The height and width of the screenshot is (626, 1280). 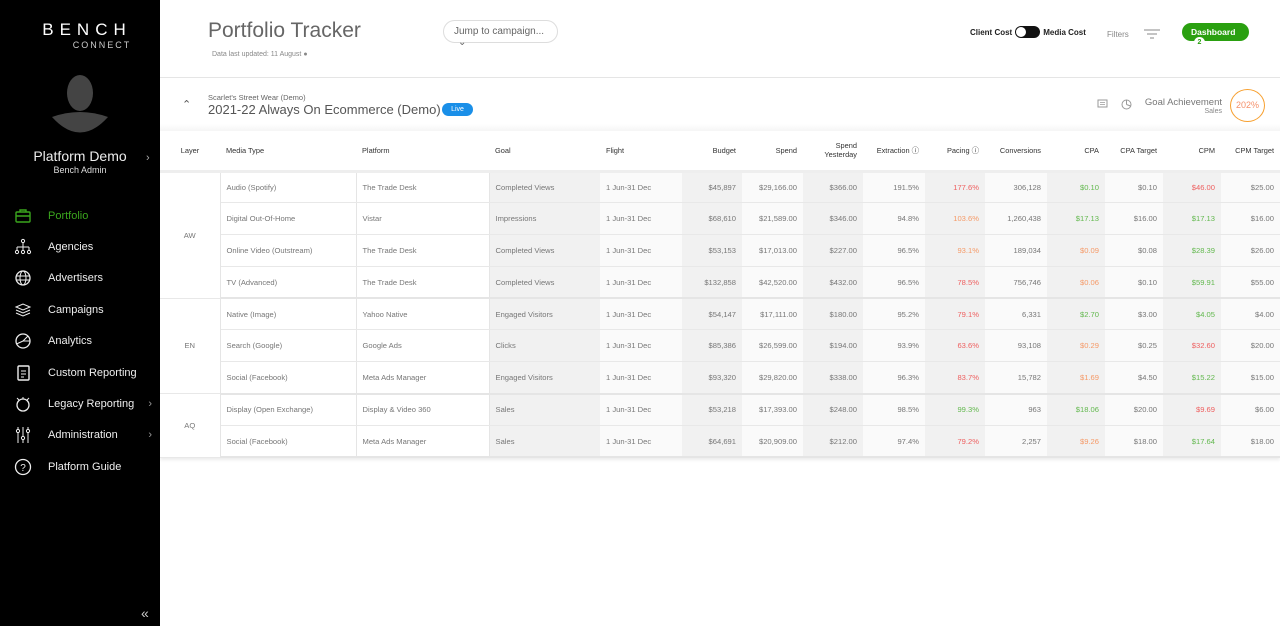 I want to click on cpa-cell: $9.26, so click(x=1076, y=442).